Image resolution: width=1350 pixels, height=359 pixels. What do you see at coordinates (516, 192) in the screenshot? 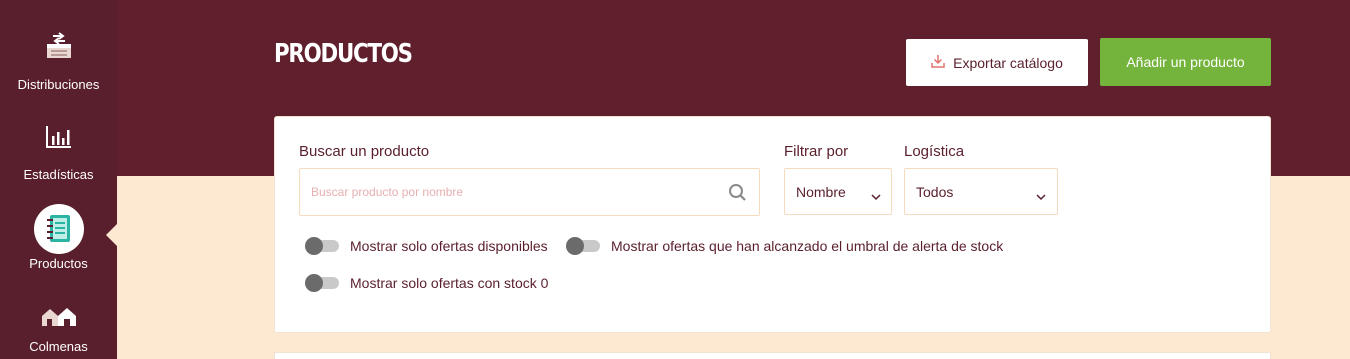
I see `search-input` at bounding box center [516, 192].